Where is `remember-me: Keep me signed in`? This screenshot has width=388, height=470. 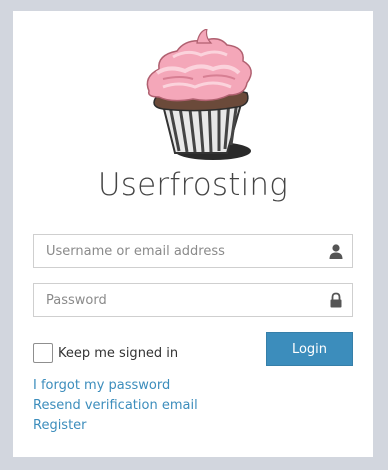
remember-me: Keep me signed in is located at coordinates (105, 353).